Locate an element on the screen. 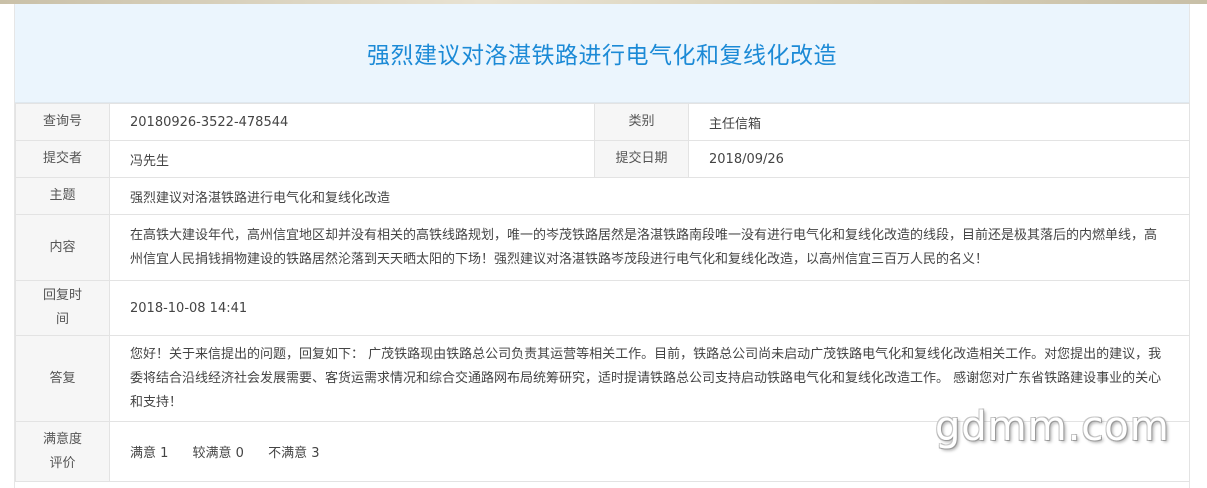  reply-time-label: 回复时 间 is located at coordinates (62, 308).